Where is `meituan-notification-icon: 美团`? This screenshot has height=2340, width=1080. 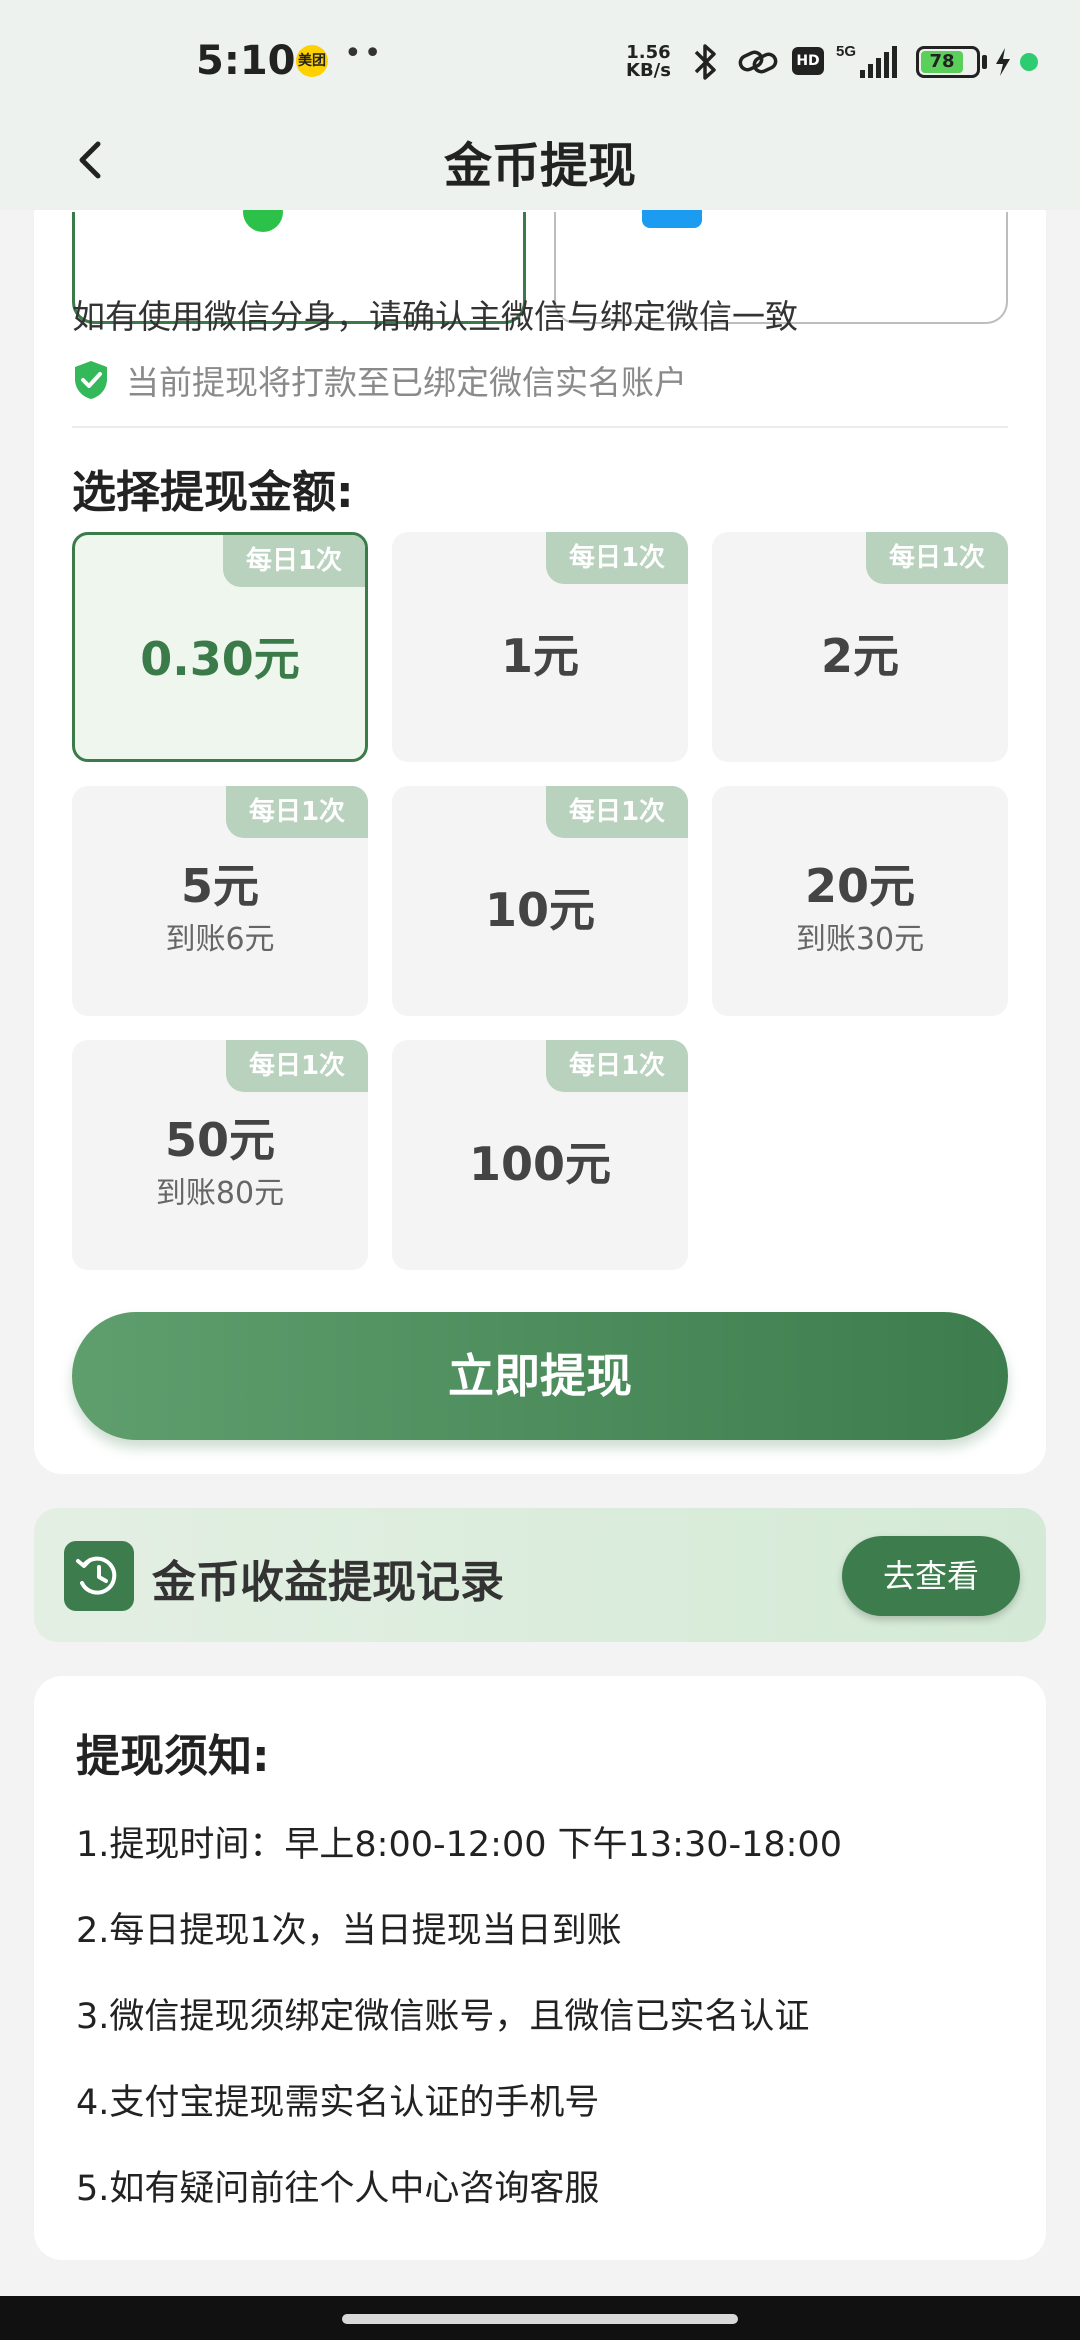 meituan-notification-icon: 美团 is located at coordinates (312, 61).